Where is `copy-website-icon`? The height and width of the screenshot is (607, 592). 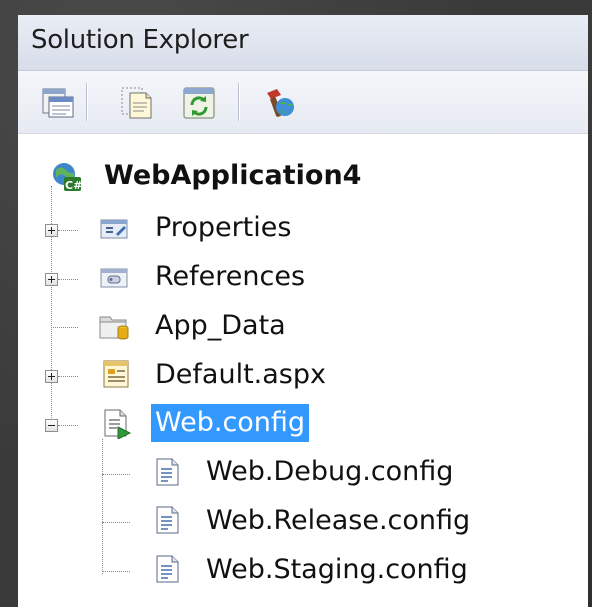
copy-website-icon is located at coordinates (280, 103).